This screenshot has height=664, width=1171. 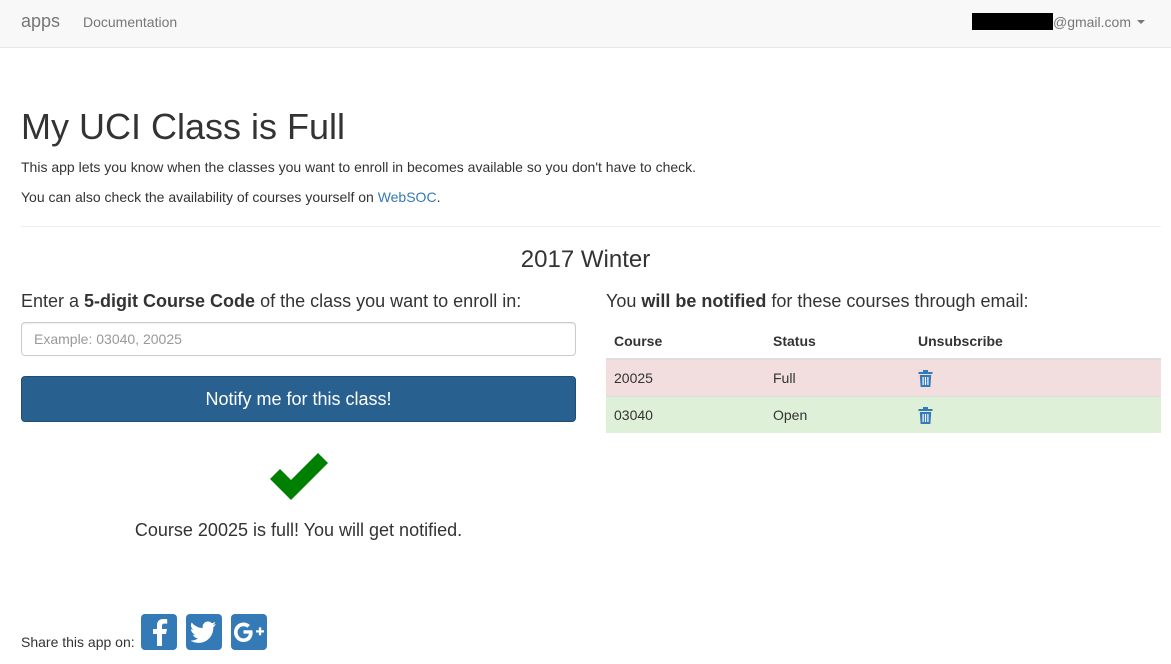 I want to click on notified-label-suffix: for these courses through email:, so click(x=897, y=301).